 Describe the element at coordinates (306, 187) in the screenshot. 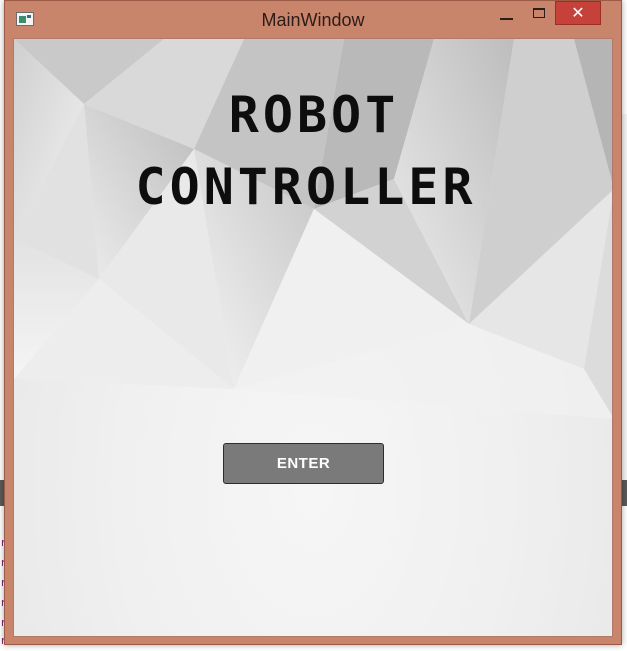

I see `app-heading-line-2: CONTROLLER` at that location.